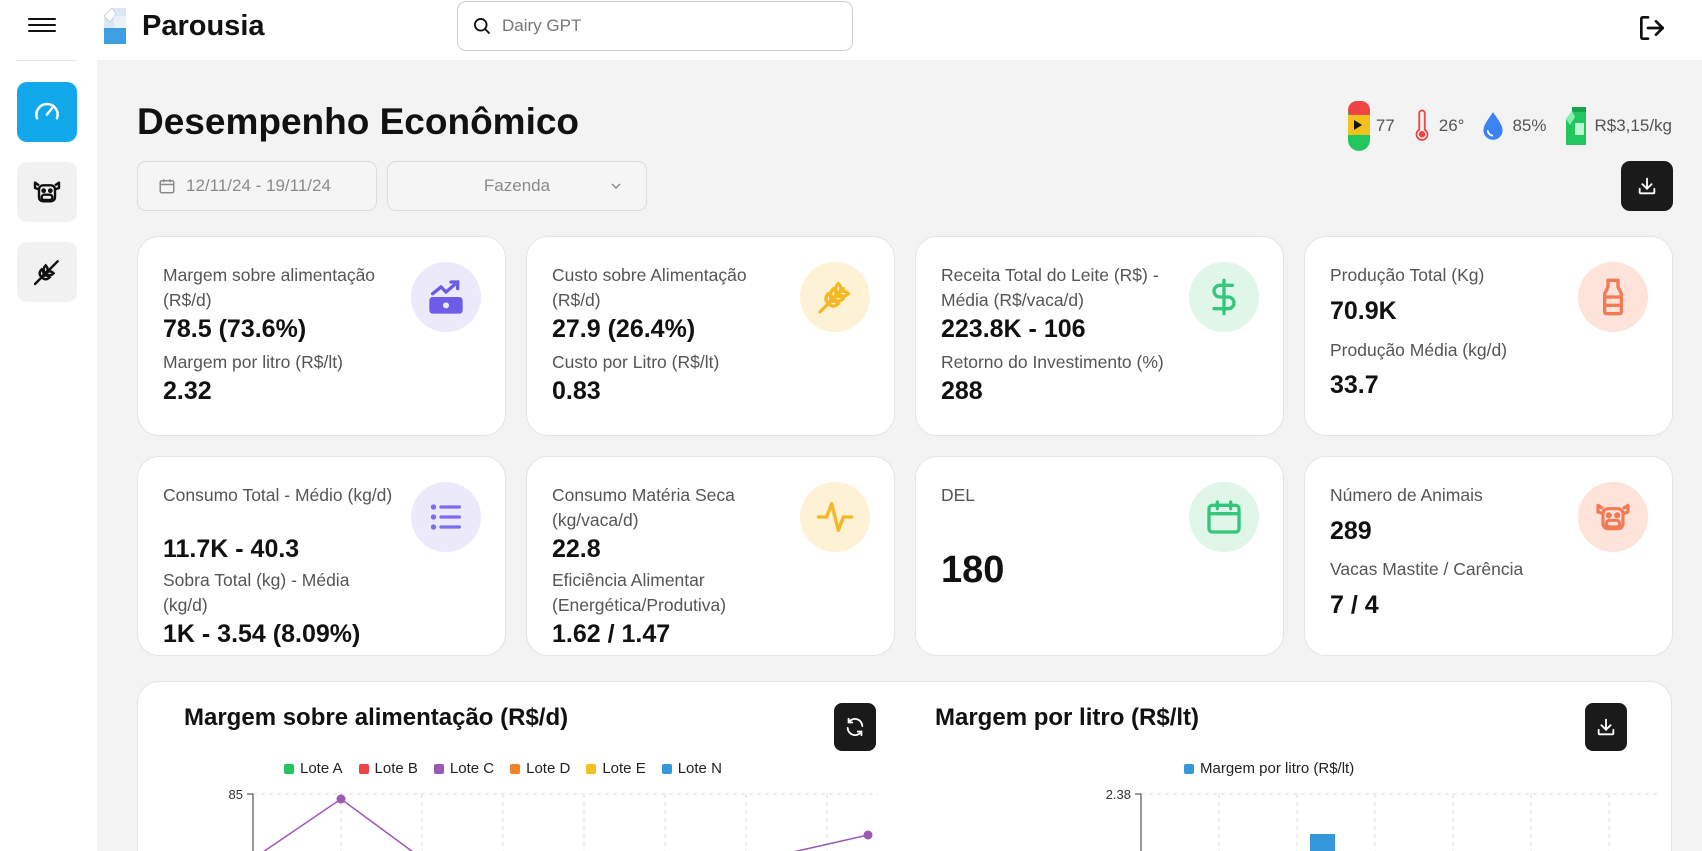 This screenshot has height=851, width=1702. What do you see at coordinates (835, 517) in the screenshot?
I see `activity-icon` at bounding box center [835, 517].